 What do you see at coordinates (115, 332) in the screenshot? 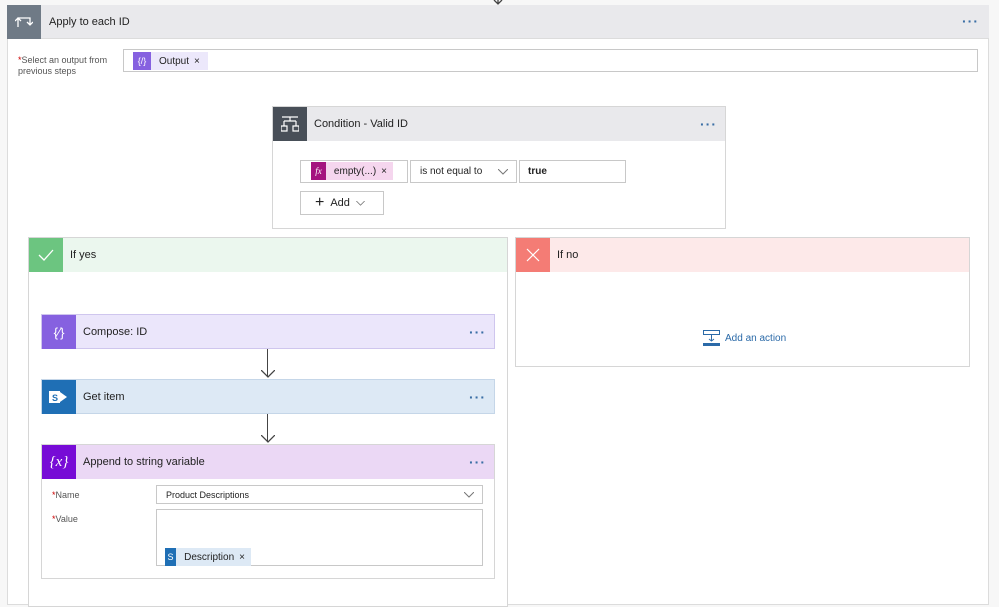
I see `compose-title: Compose: ID` at bounding box center [115, 332].